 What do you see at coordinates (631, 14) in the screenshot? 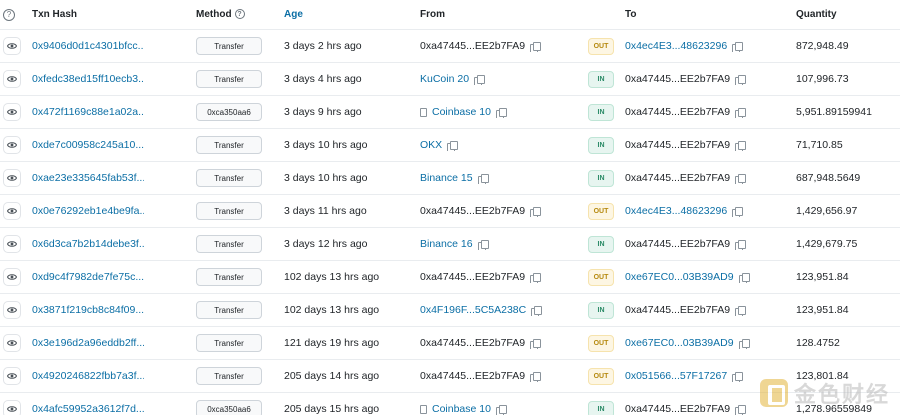
I see `header-to: To` at bounding box center [631, 14].